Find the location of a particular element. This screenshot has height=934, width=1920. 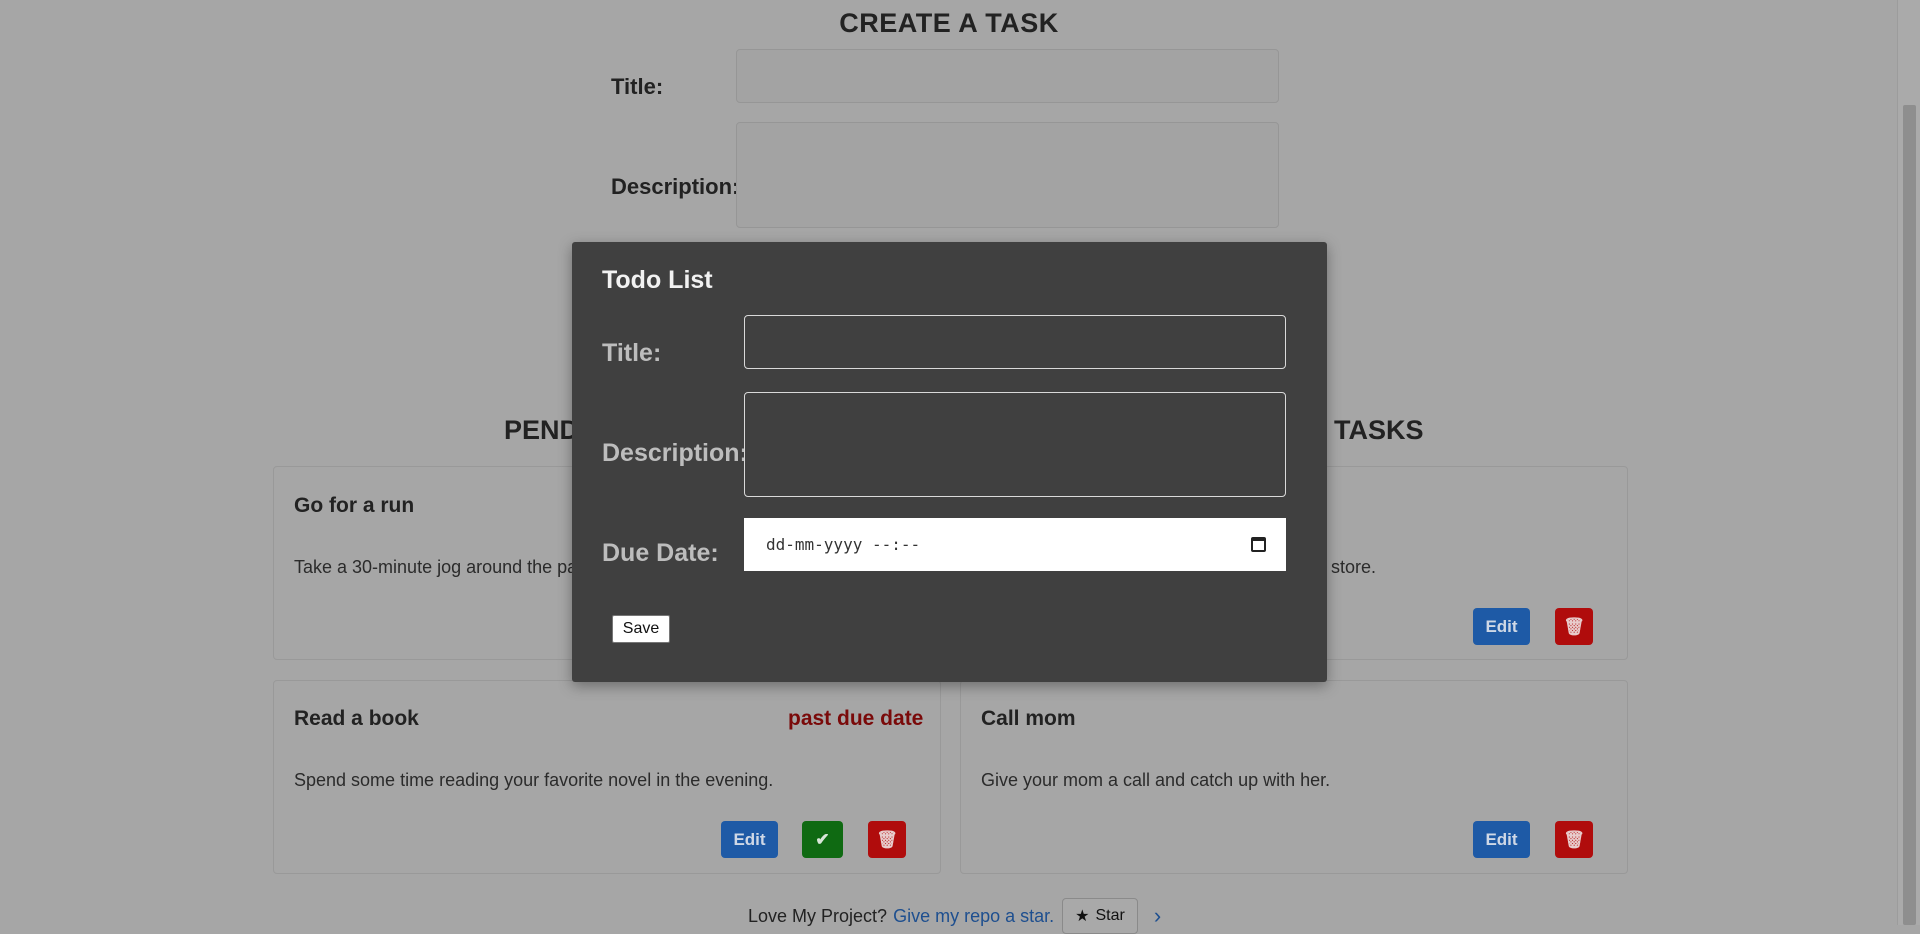

complete-button: ✔ is located at coordinates (822, 839).